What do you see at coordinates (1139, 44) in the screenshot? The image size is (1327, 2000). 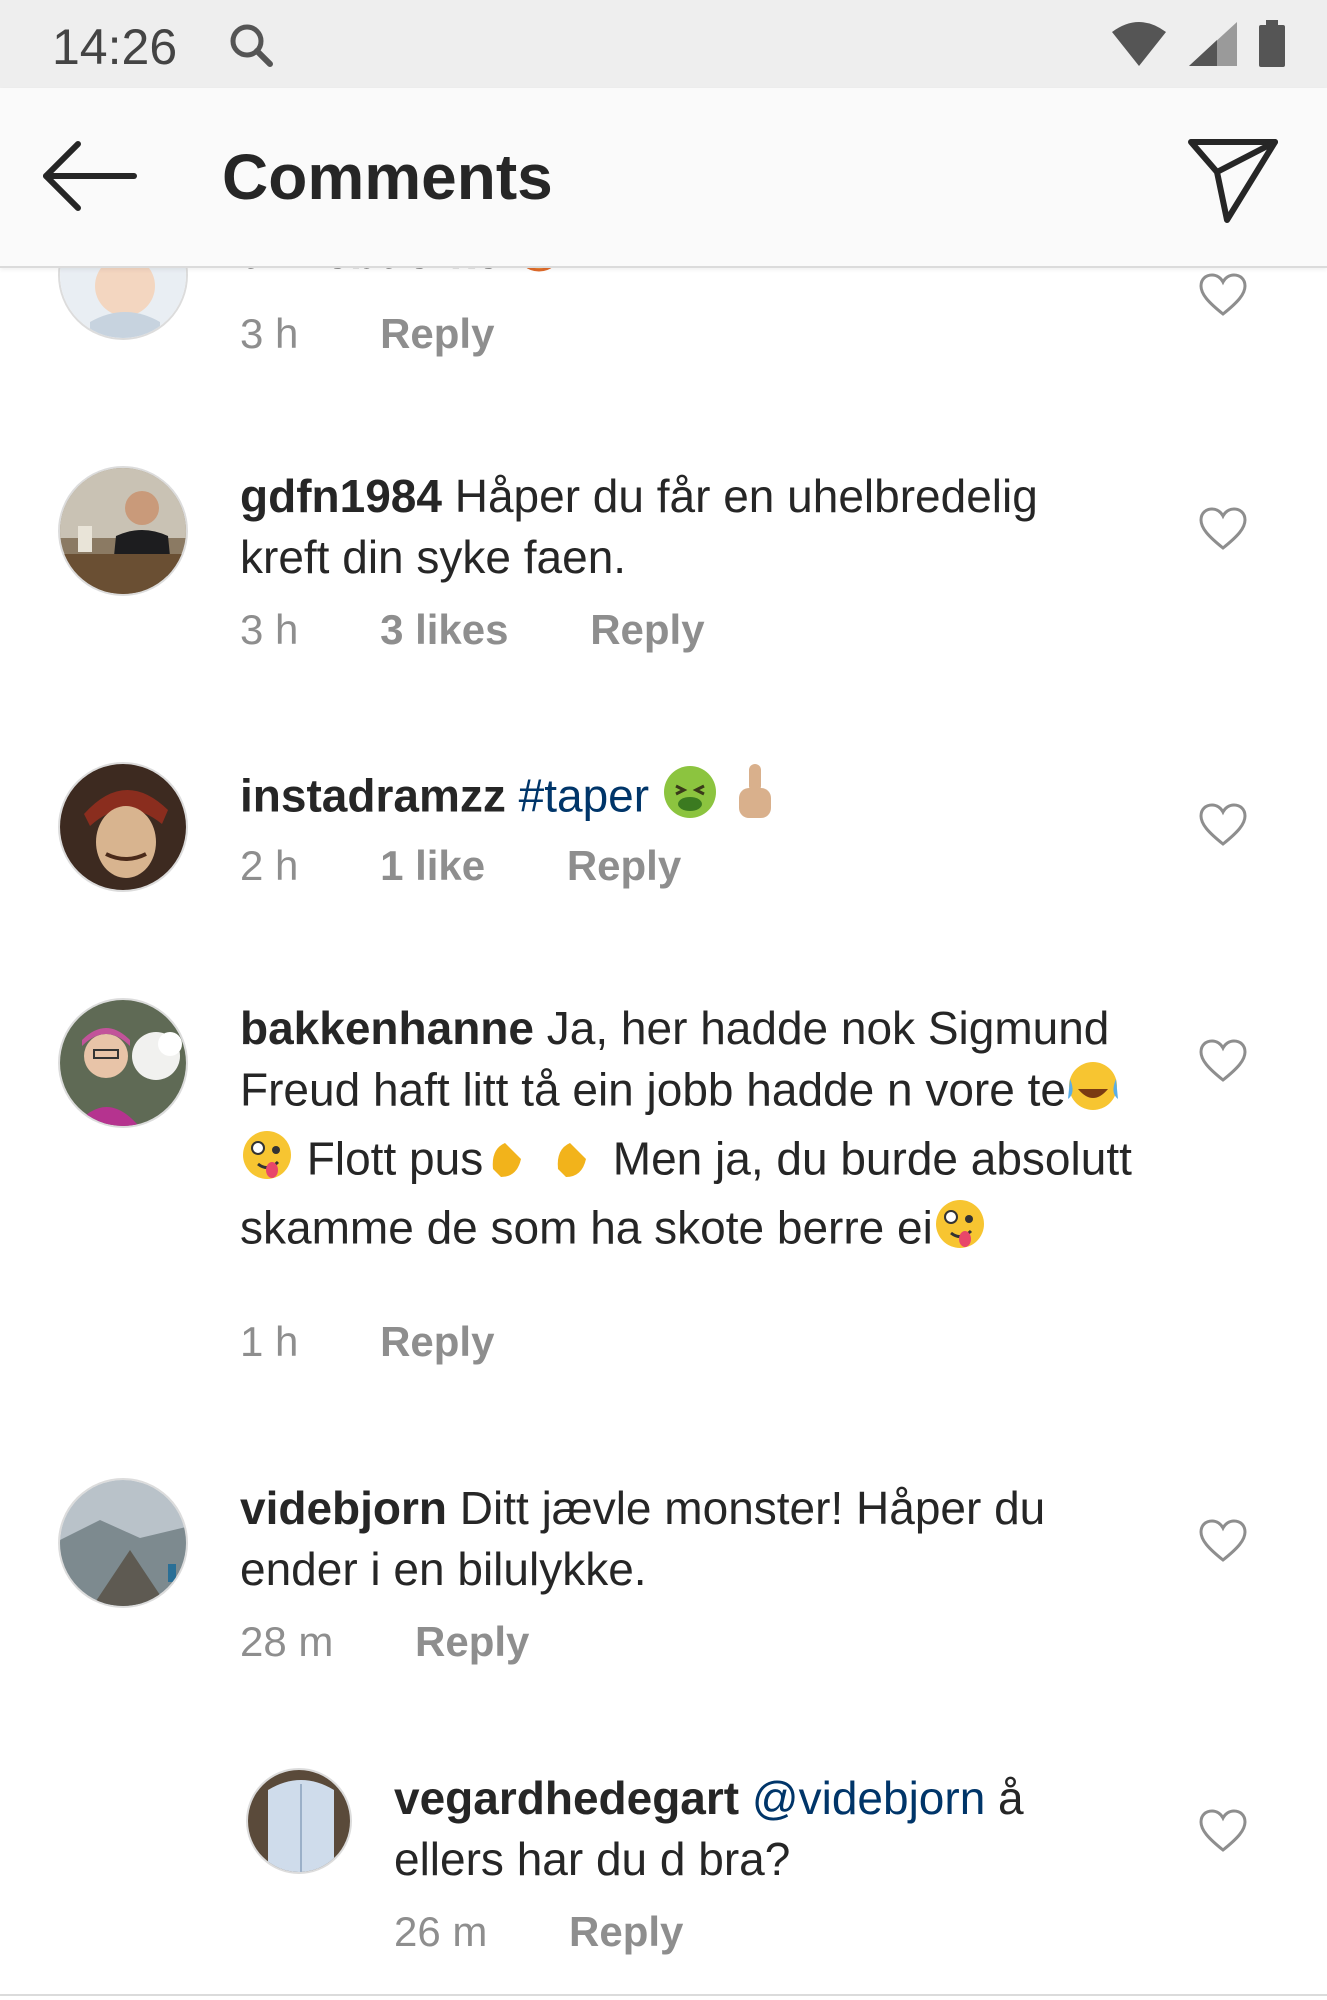 I see `wifi-icon` at bounding box center [1139, 44].